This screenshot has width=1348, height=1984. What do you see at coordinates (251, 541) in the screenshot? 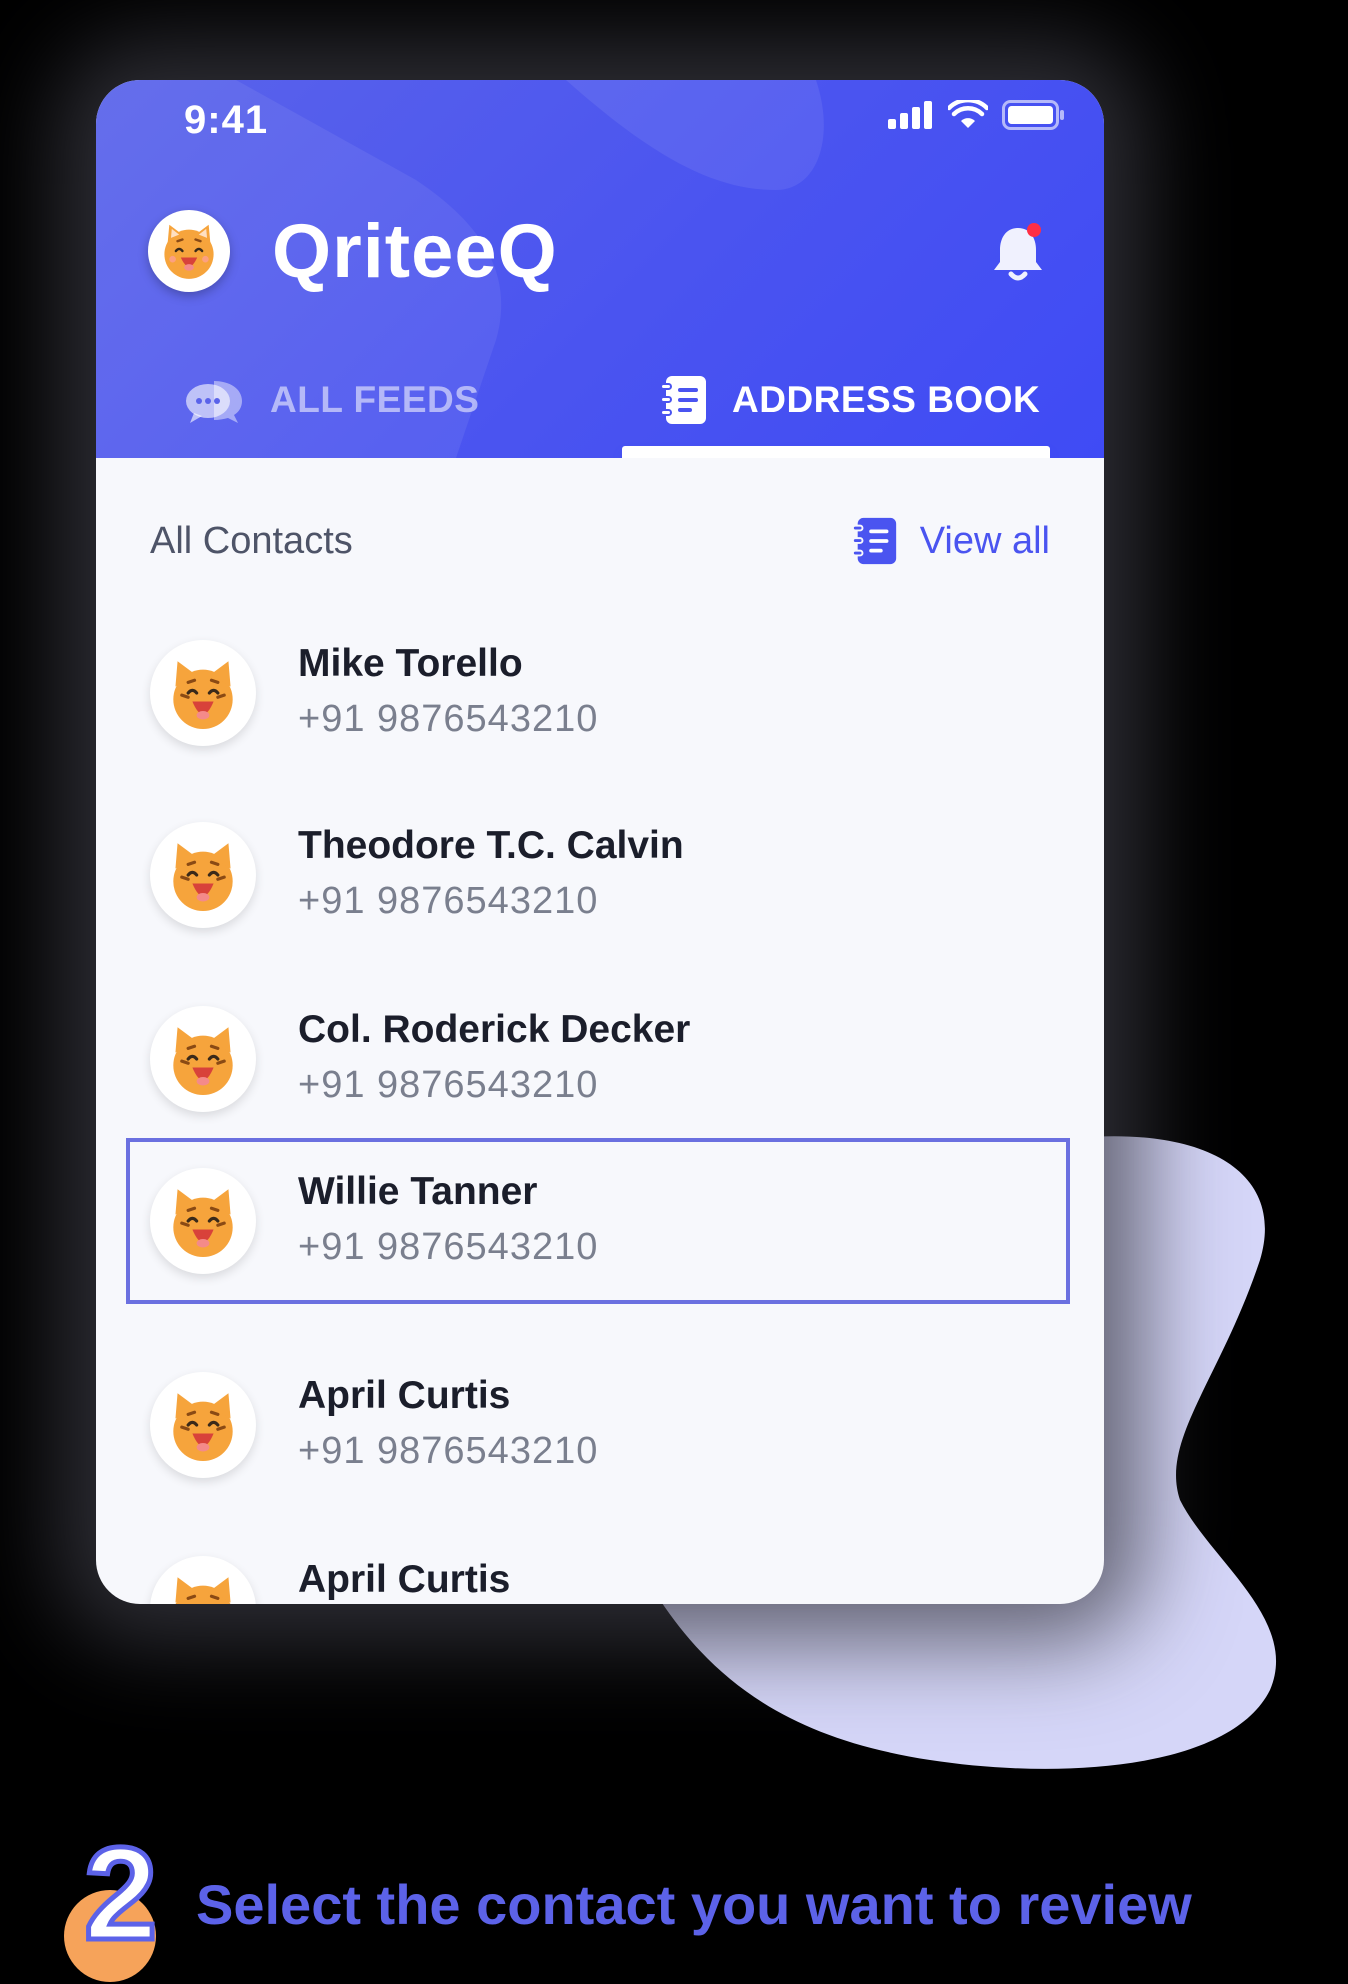
I see `section-title: All Contacts` at bounding box center [251, 541].